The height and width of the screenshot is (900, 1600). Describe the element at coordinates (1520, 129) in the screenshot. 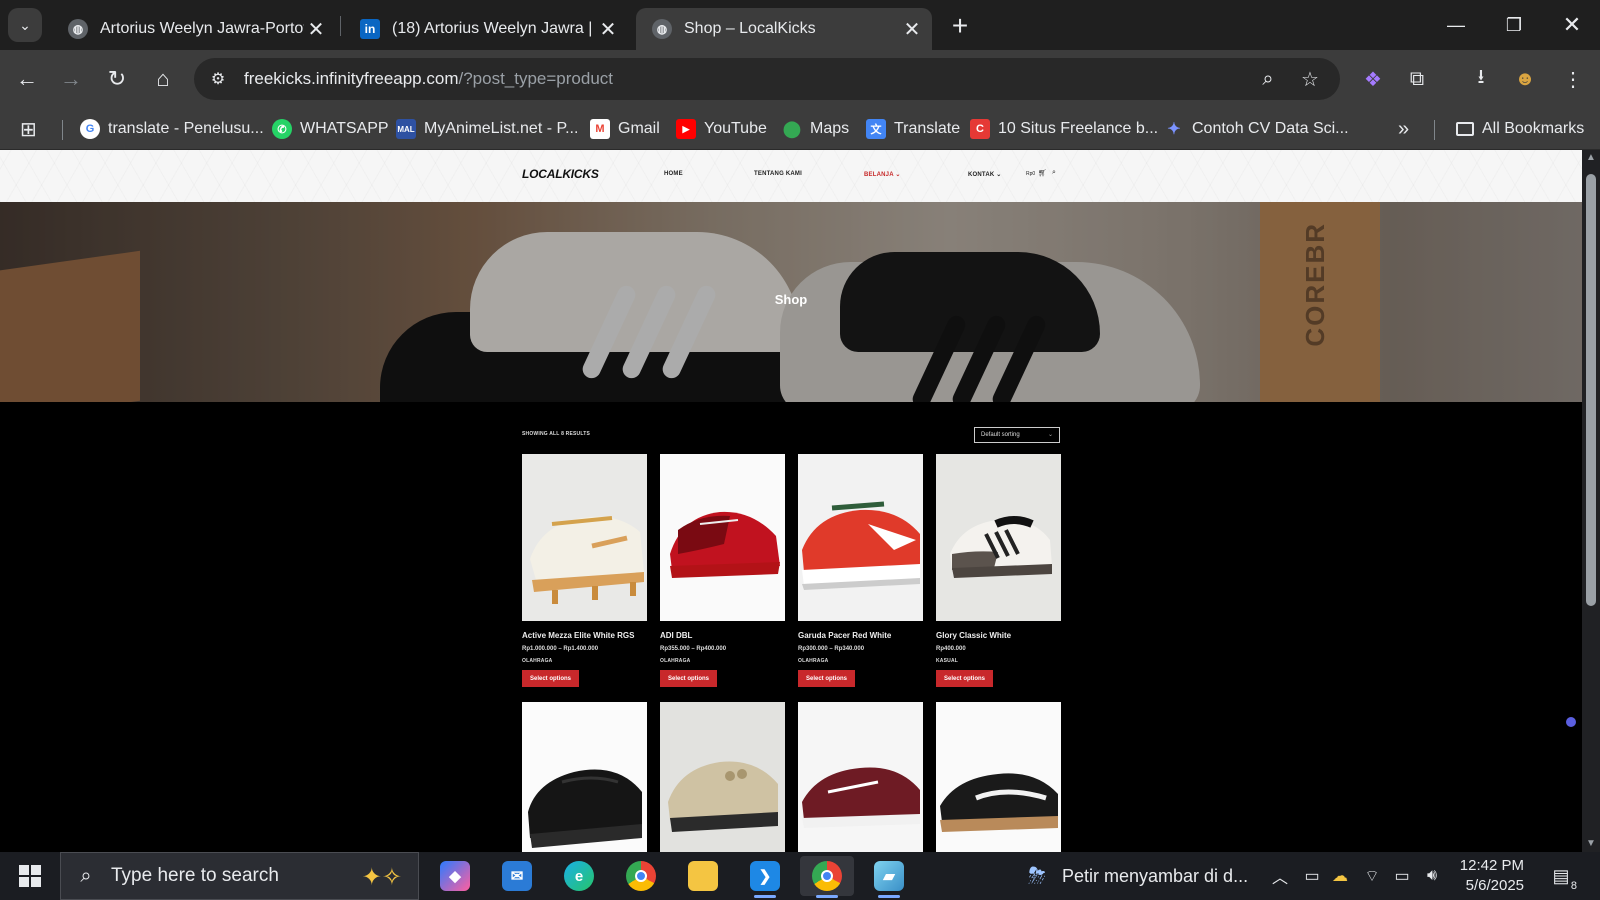

I see `all-bookmarks-button: All Bookmarks` at that location.